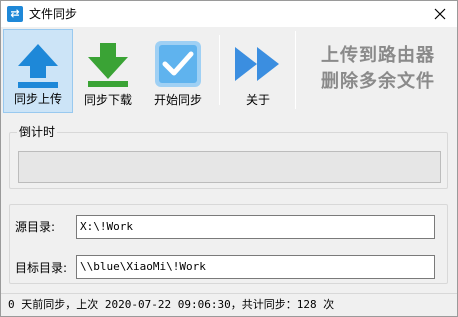  What do you see at coordinates (257, 100) in the screenshot?
I see `about-label: 关于` at bounding box center [257, 100].